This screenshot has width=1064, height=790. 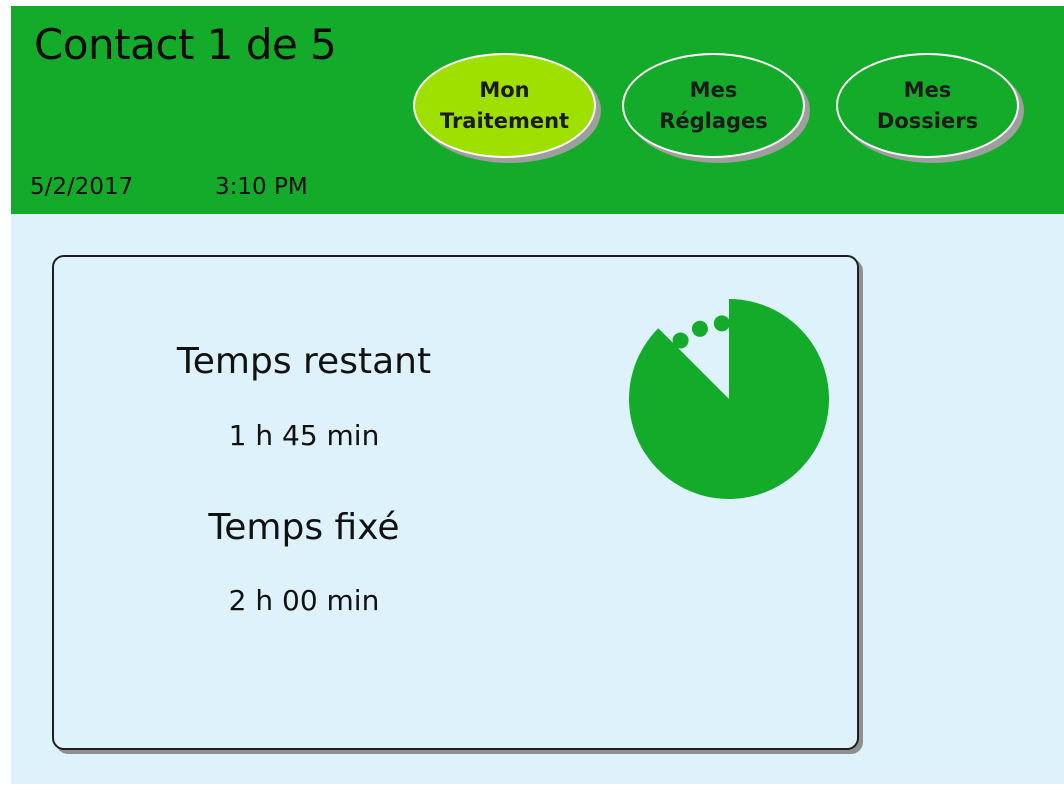 I want to click on timer-pie-icon, so click(x=729, y=399).